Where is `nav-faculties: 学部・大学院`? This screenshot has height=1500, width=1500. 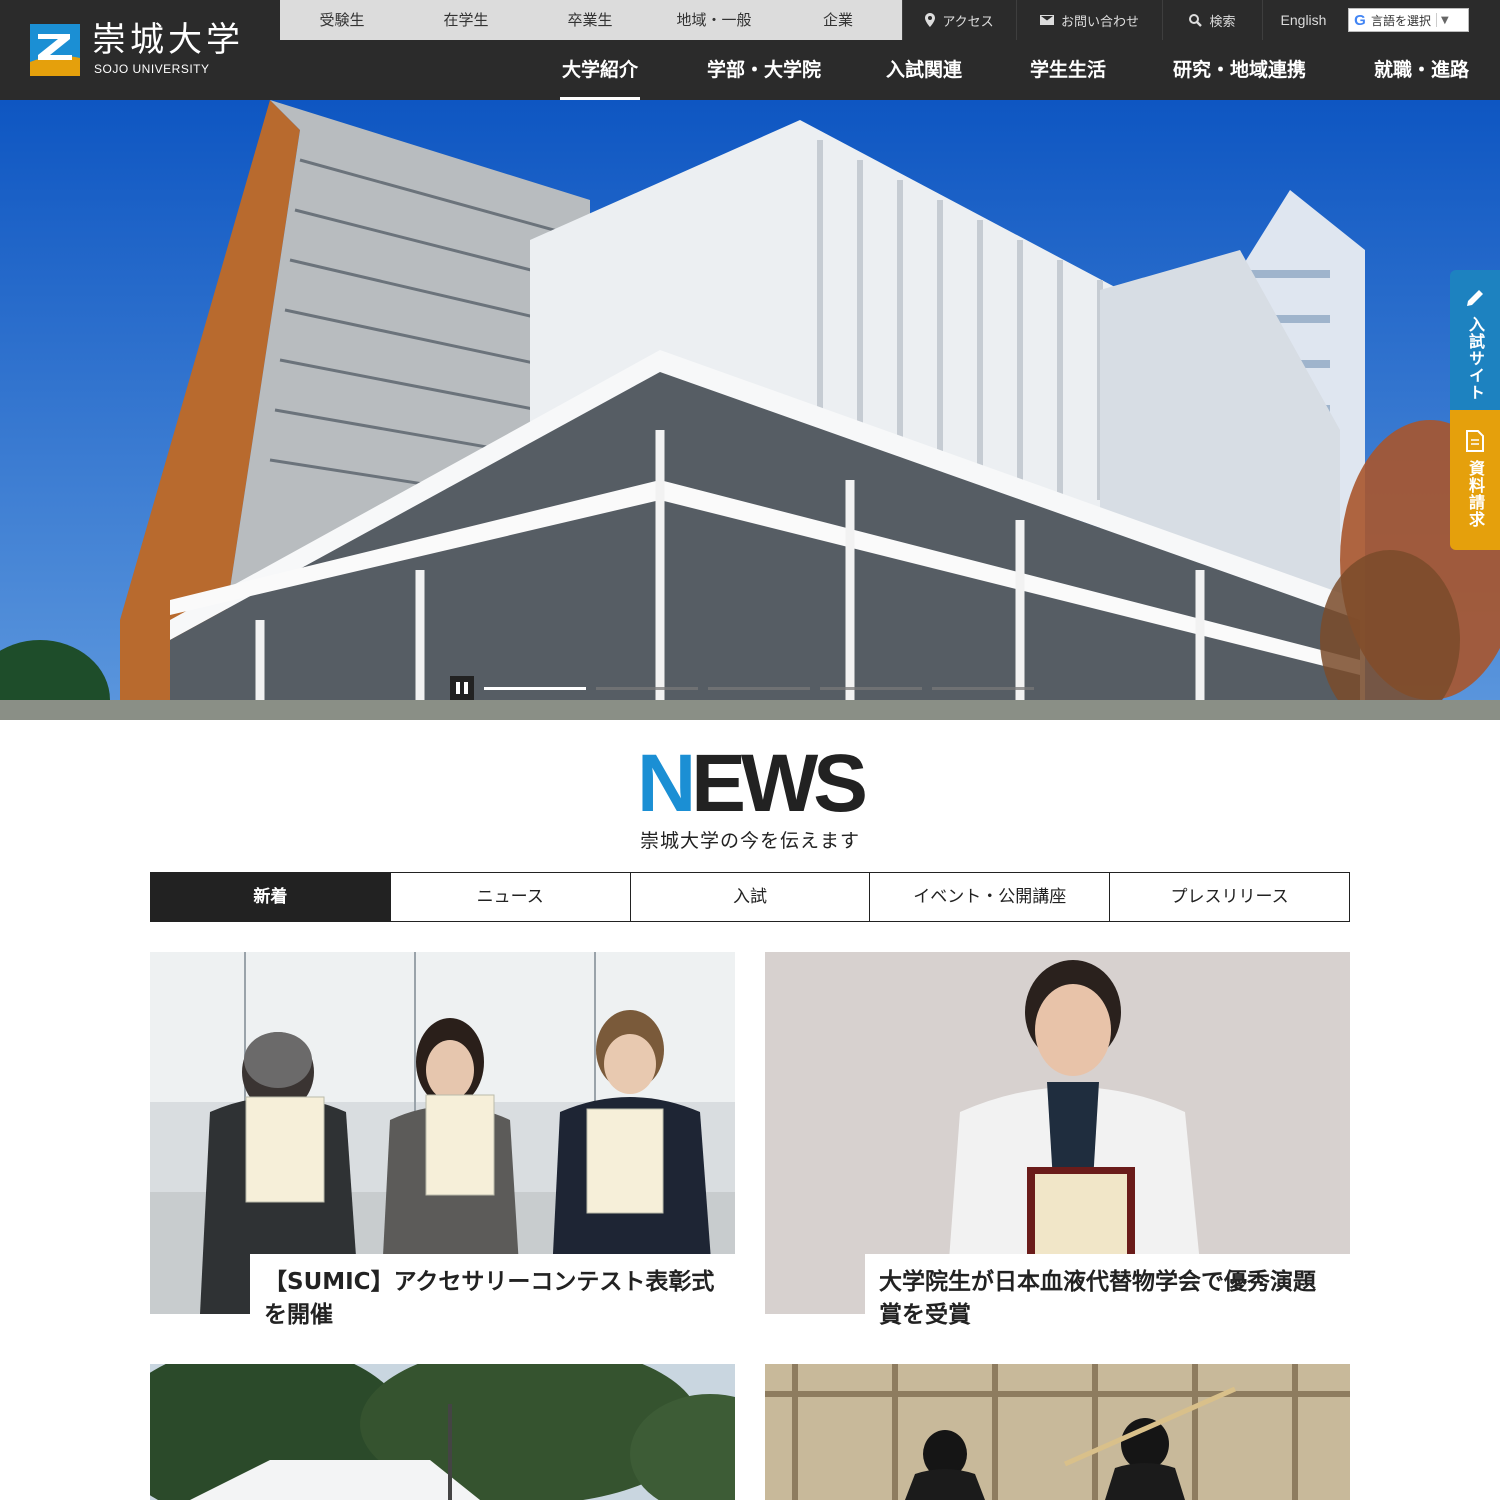
nav-faculties: 学部・大学院 is located at coordinates (764, 70).